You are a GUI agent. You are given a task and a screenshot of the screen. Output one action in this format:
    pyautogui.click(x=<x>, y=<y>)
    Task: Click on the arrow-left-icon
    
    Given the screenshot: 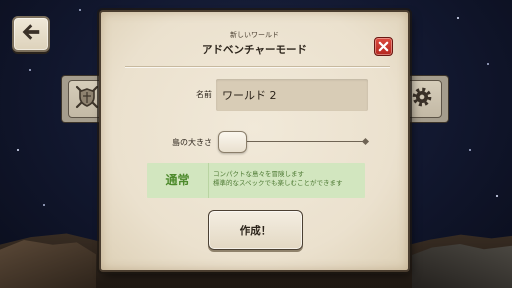 What is the action you would take?
    pyautogui.click(x=31, y=34)
    